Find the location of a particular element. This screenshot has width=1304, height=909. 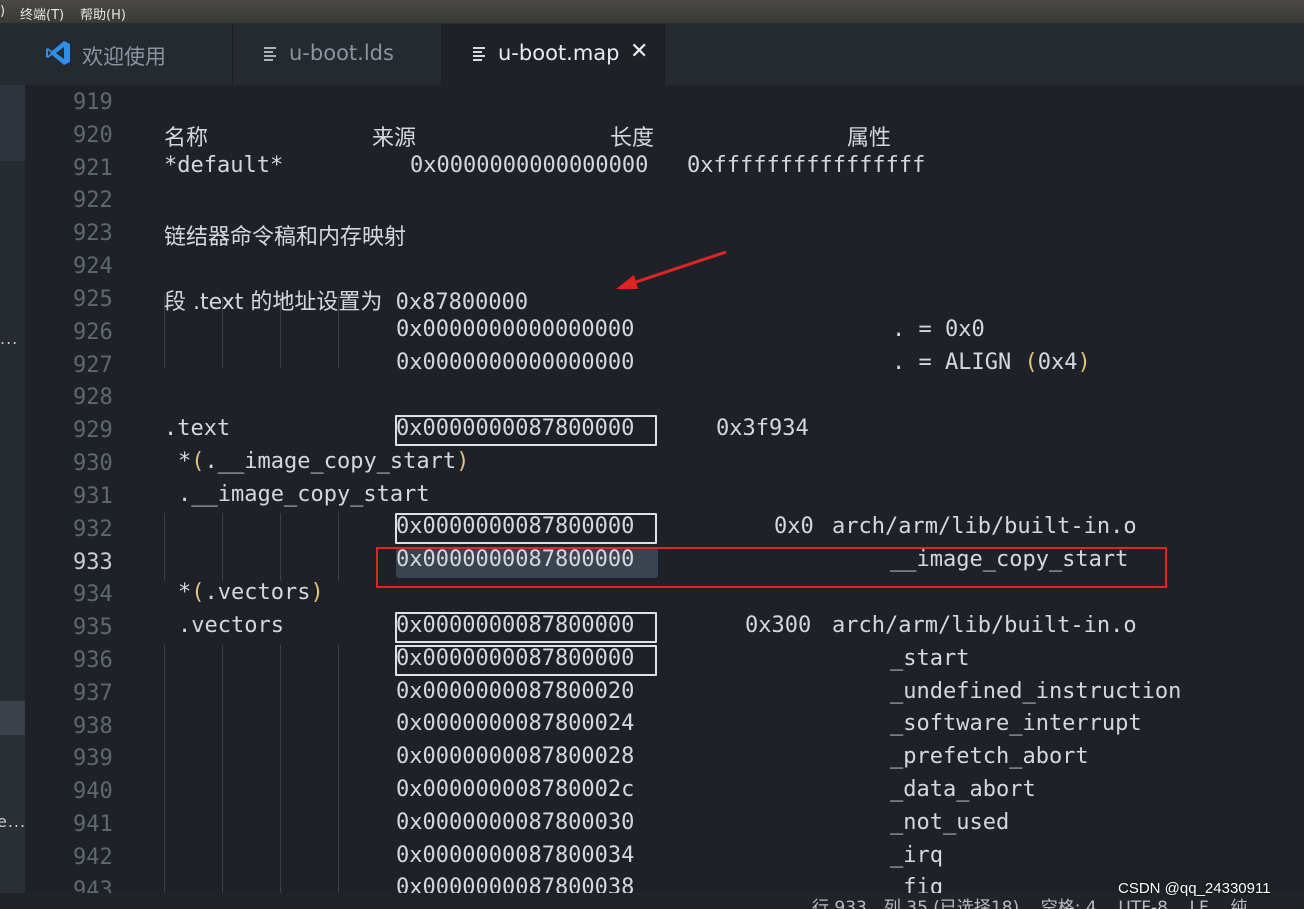

tab-u-boot-lds: u-boot.lds is located at coordinates (337, 54).